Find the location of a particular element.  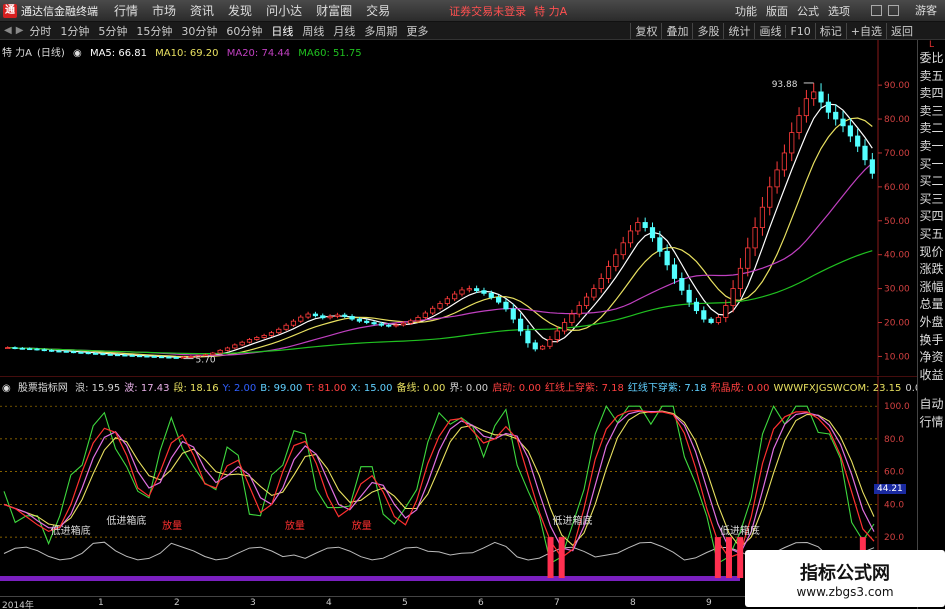

tool-draw-line: 画线 is located at coordinates (769, 31).